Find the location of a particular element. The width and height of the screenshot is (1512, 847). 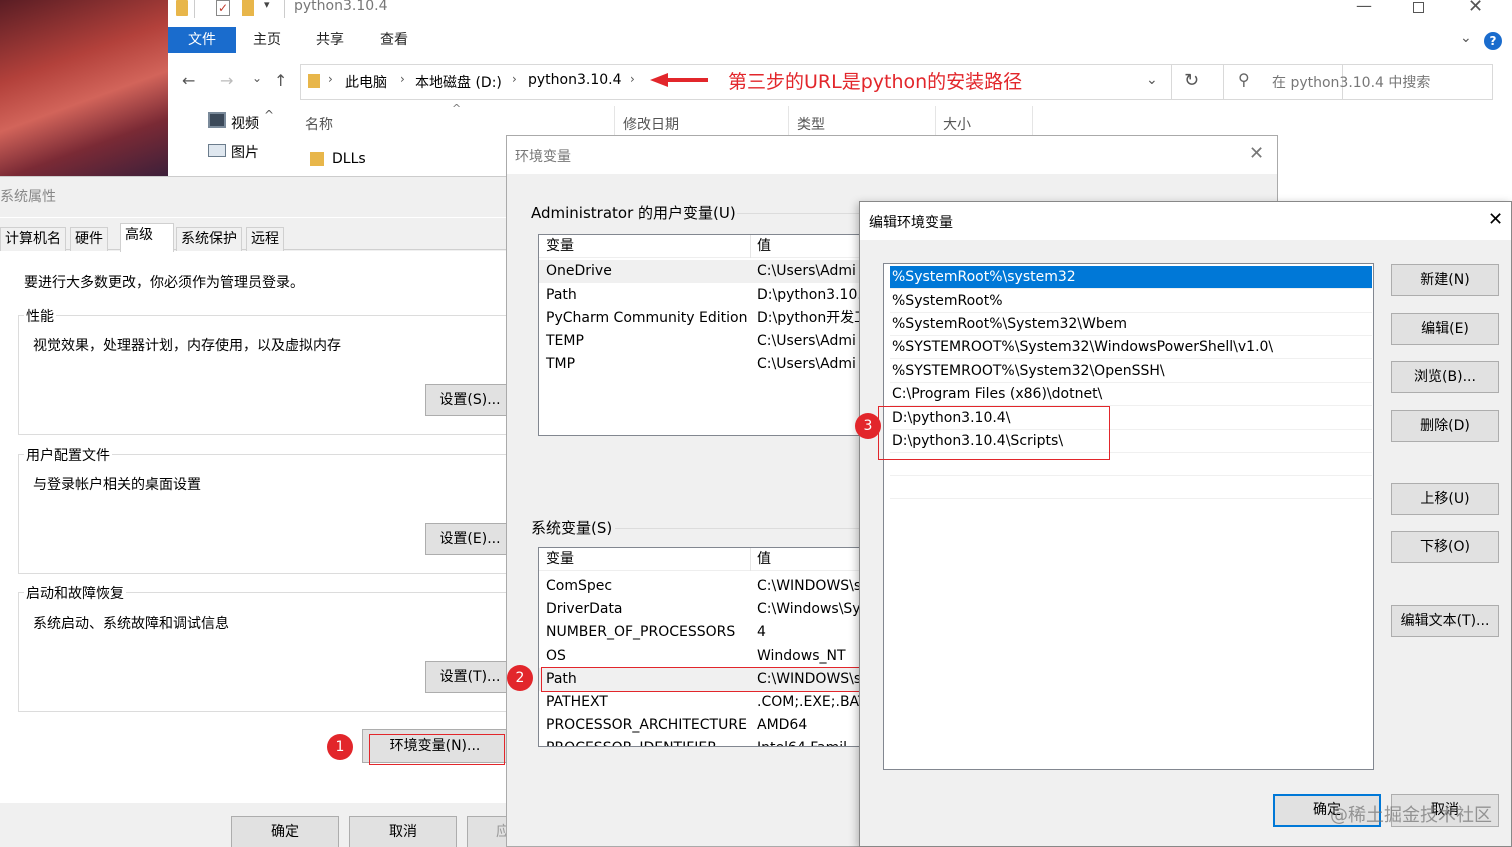

table-row: DriverData C:\Windows\Sy is located at coordinates (703, 609).